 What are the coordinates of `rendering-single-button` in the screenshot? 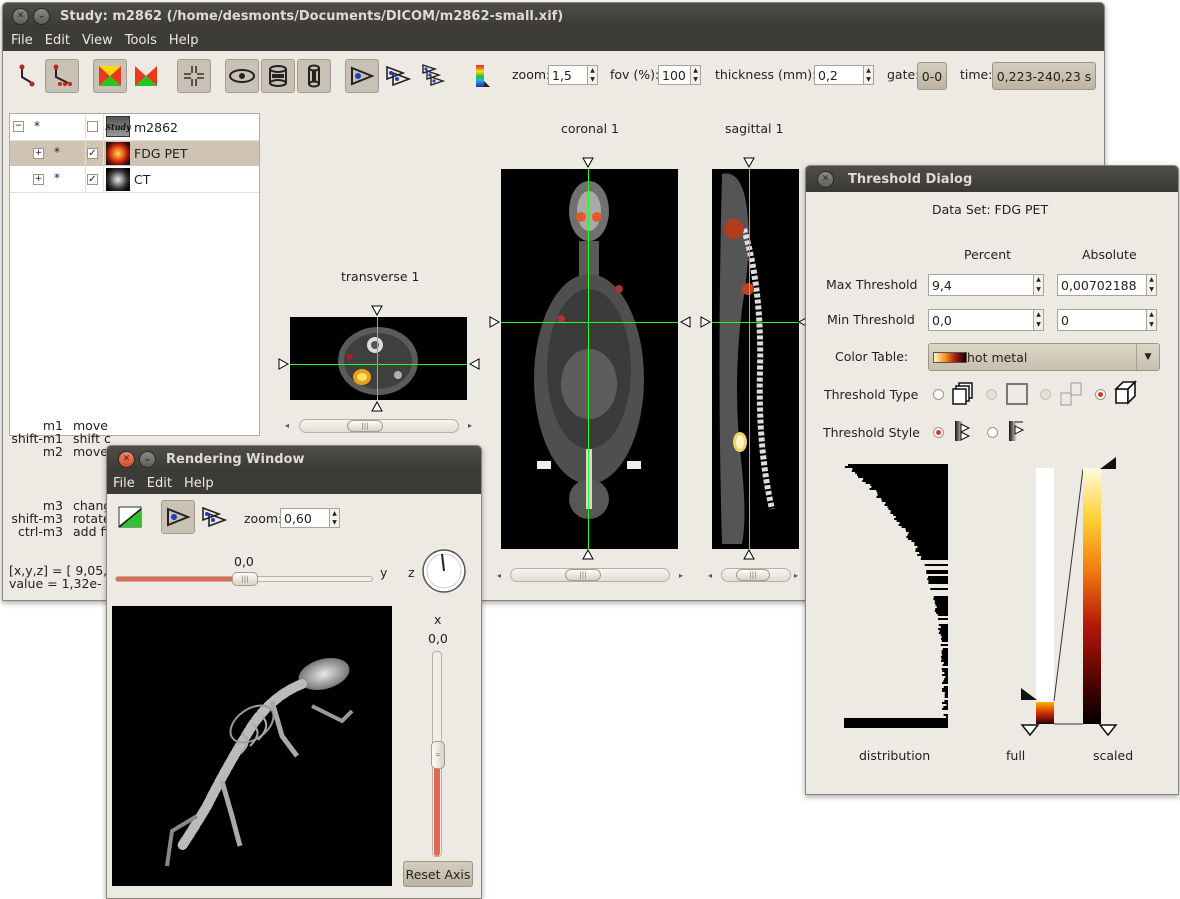 It's located at (178, 517).